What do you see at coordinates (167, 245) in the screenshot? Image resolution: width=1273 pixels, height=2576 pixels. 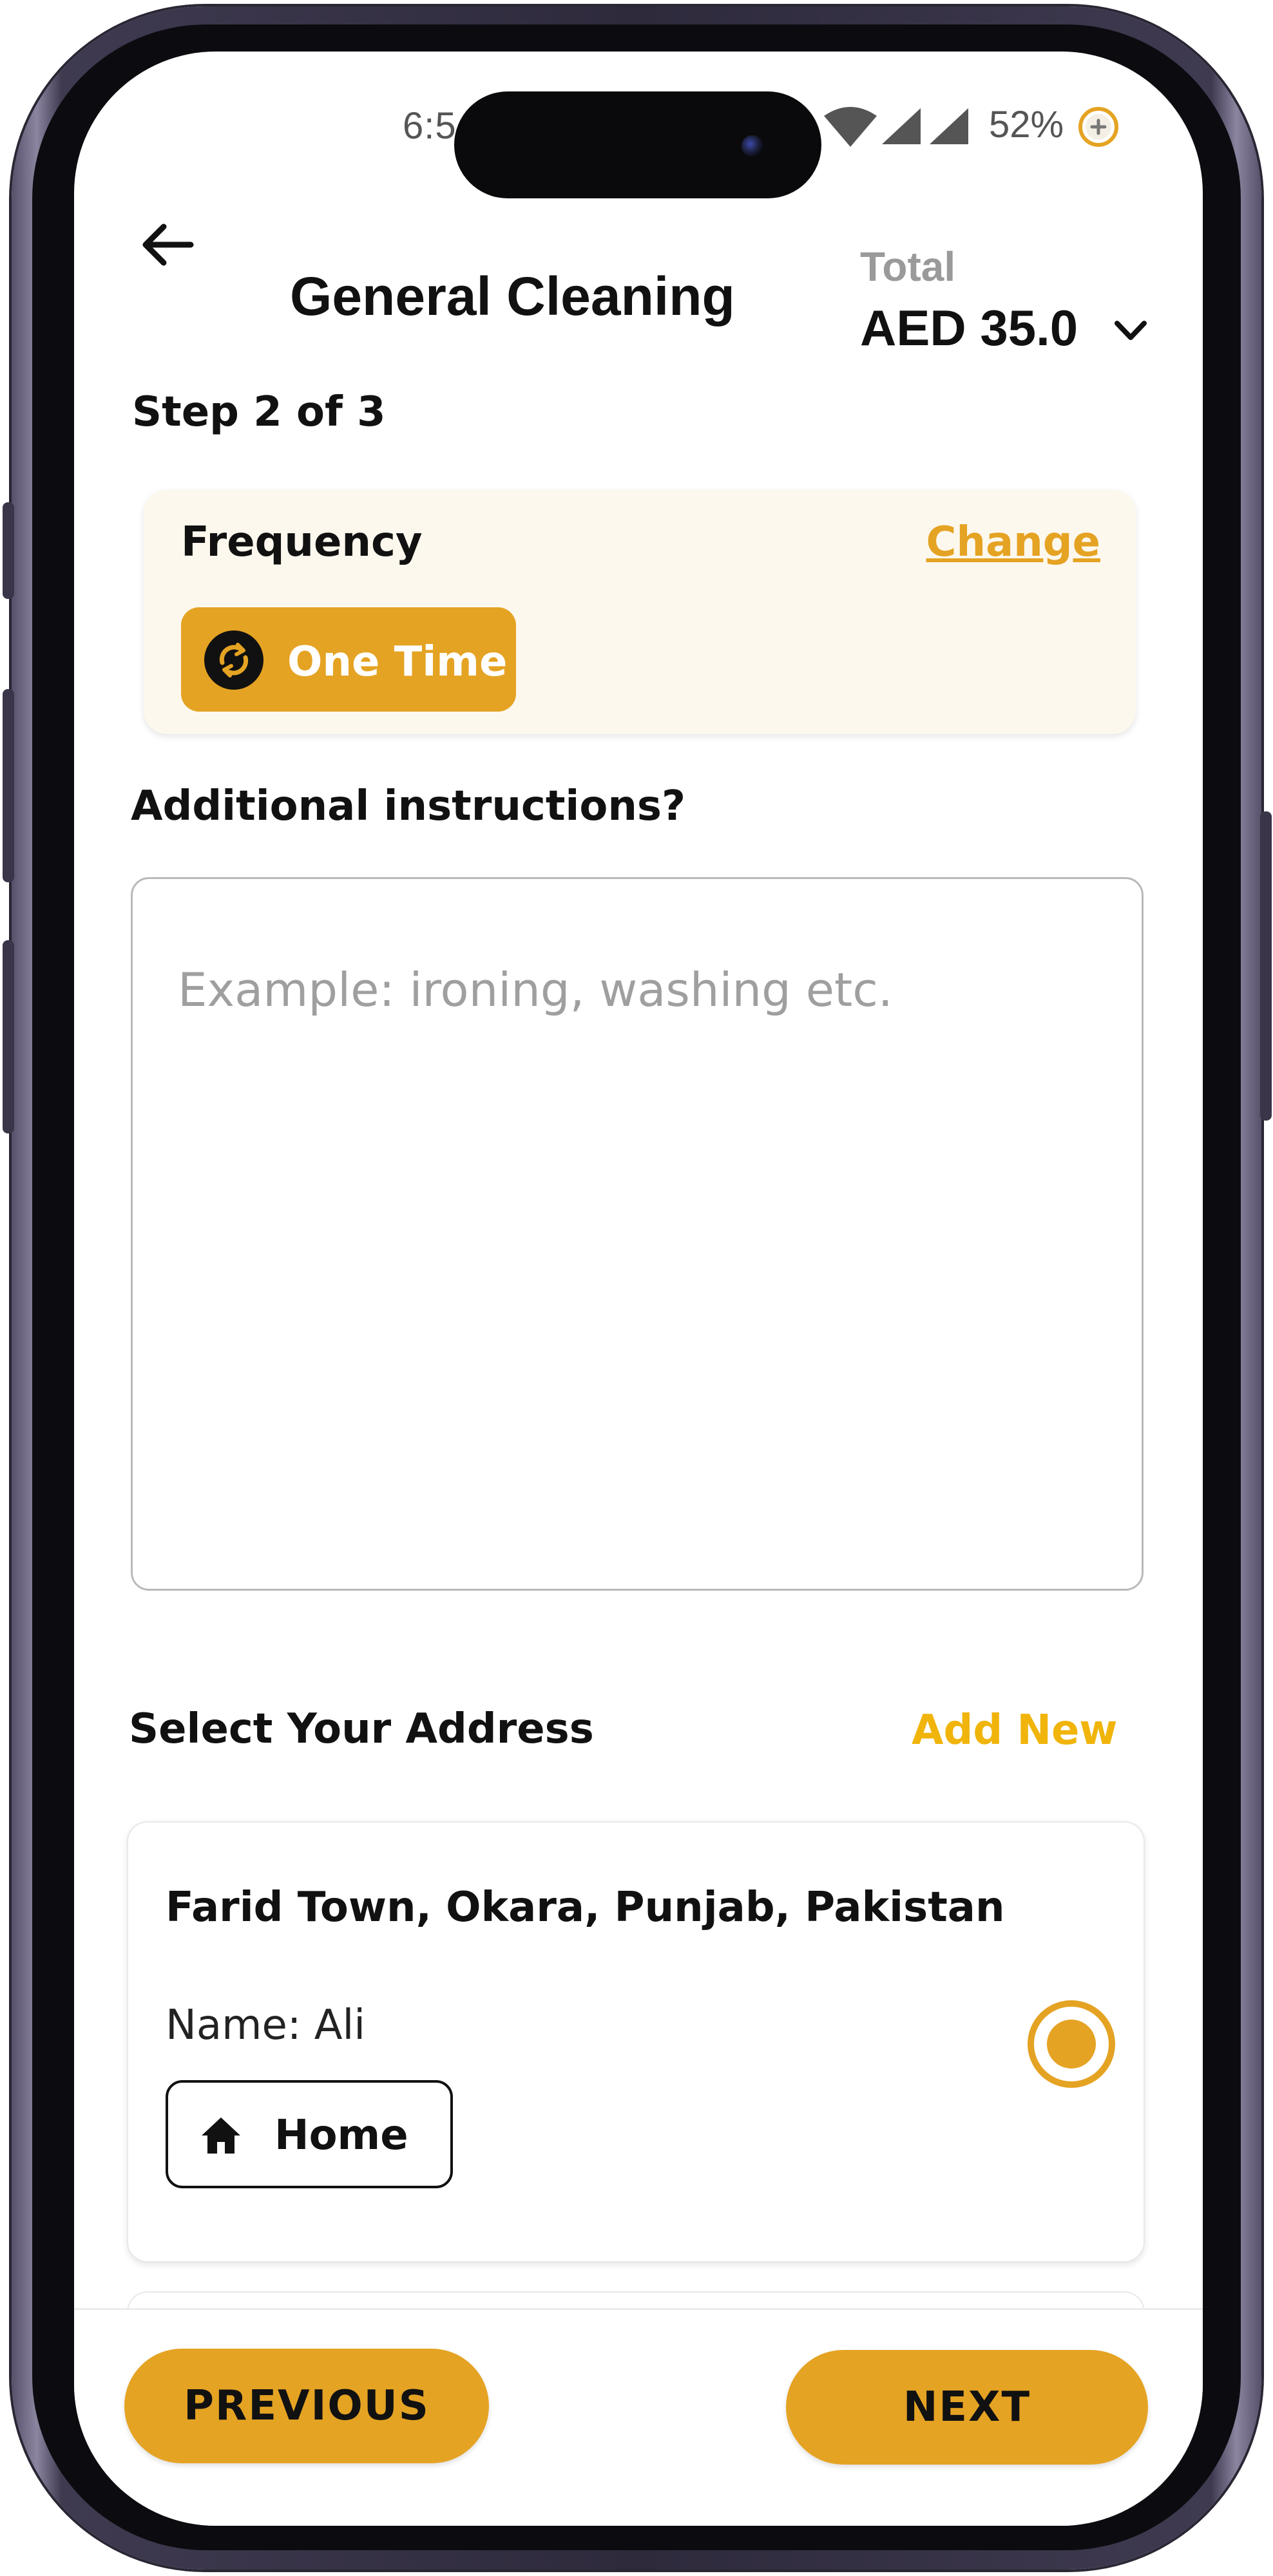 I see `back-arrow-icon` at bounding box center [167, 245].